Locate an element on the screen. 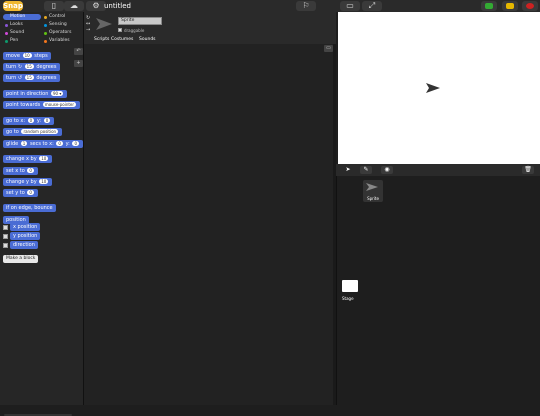 This screenshot has width=540, height=416. sprite-bar: ➤ ✎ ◉ 🗑 is located at coordinates (438, 170).